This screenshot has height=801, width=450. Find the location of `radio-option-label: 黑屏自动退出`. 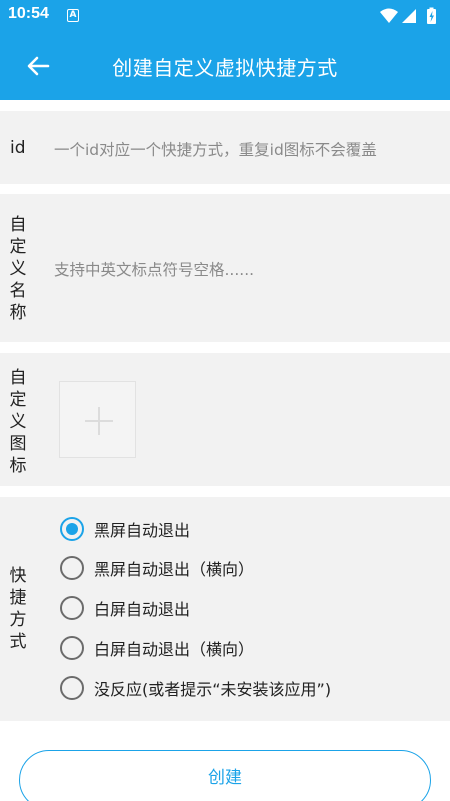

radio-option-label: 黑屏自动退出 is located at coordinates (142, 530).